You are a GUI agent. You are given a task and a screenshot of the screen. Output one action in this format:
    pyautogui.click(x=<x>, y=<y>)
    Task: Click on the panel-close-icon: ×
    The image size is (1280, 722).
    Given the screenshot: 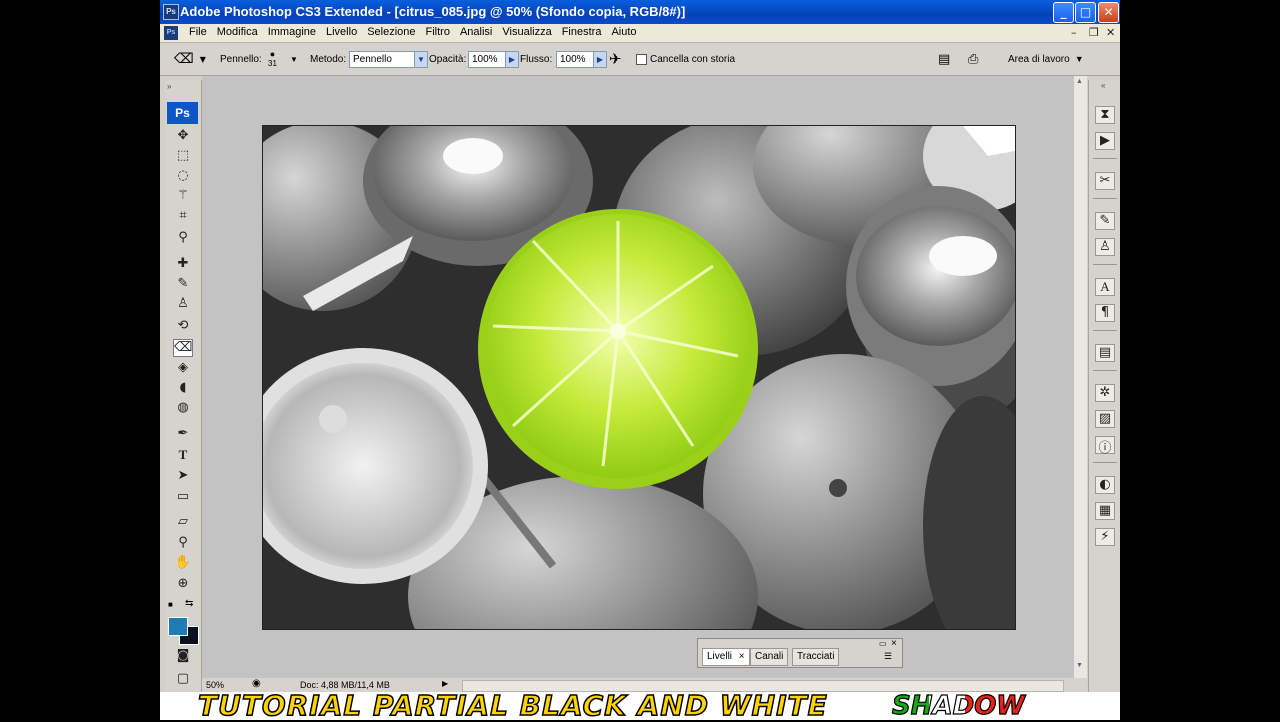 What is the action you would take?
    pyautogui.click(x=894, y=643)
    